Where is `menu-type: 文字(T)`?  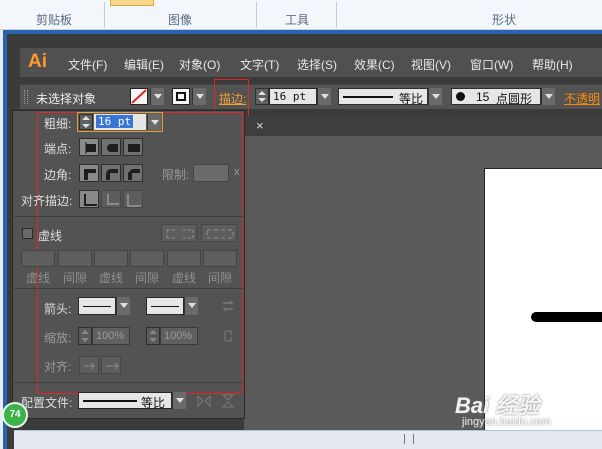 menu-type: 文字(T) is located at coordinates (259, 64).